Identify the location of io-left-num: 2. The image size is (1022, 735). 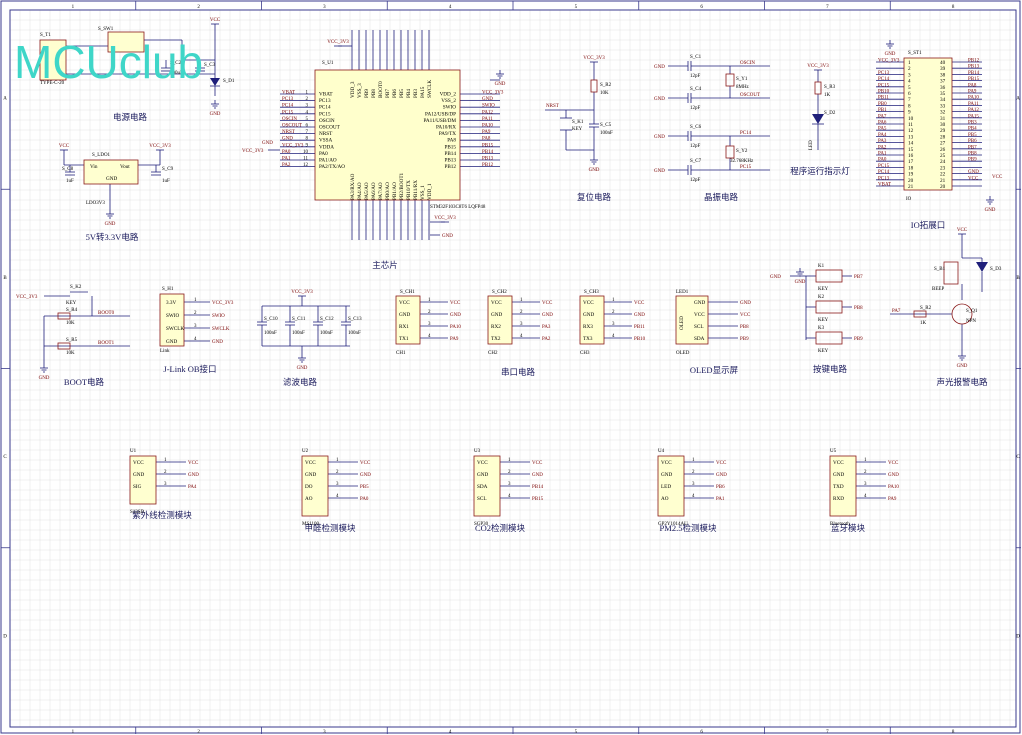
(909, 69).